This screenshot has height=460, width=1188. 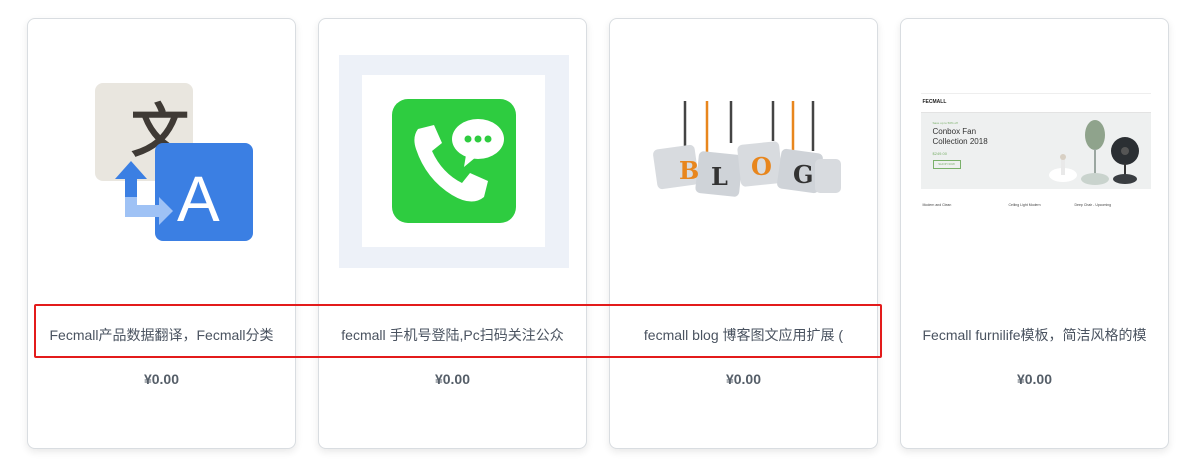 I want to click on product-thumbnail: 文 A, so click(x=162, y=161).